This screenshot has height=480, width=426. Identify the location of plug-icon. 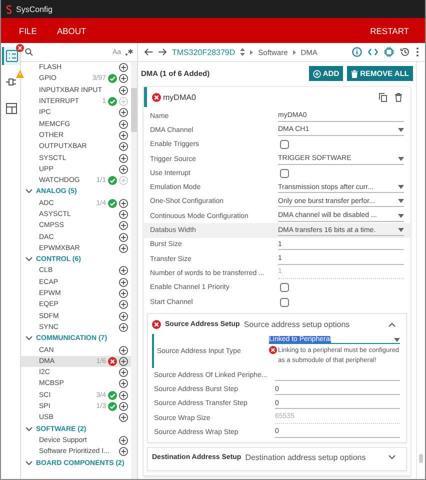
(11, 82).